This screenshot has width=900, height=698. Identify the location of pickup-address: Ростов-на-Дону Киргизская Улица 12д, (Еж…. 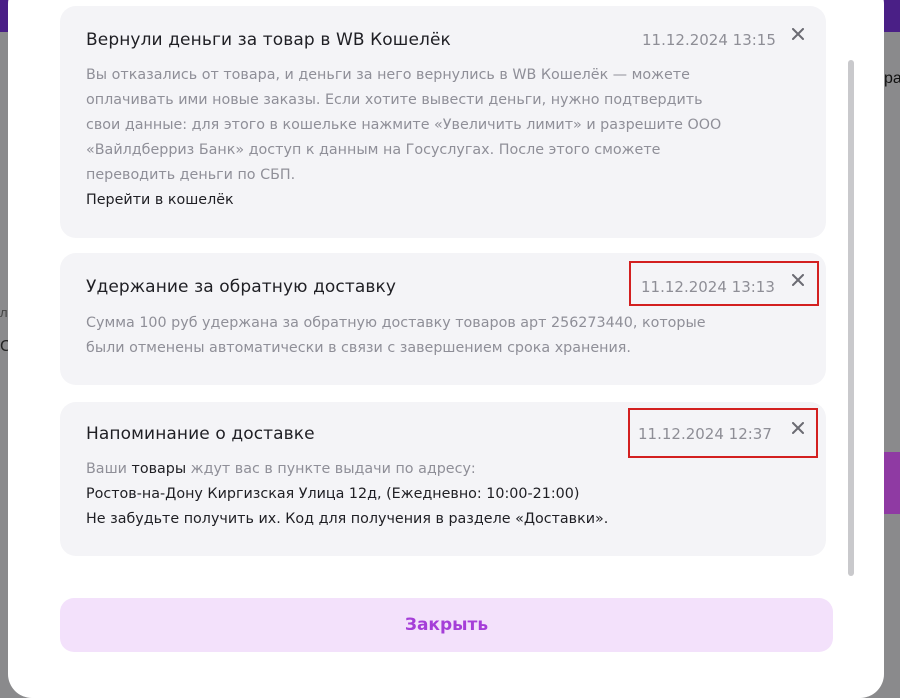
(333, 494).